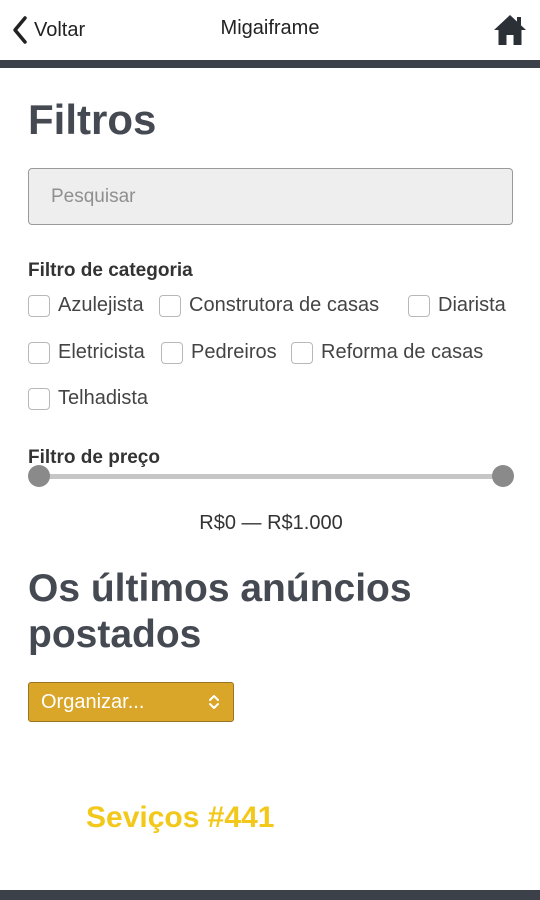 The height and width of the screenshot is (900, 540). I want to click on home-icon, so click(510, 30).